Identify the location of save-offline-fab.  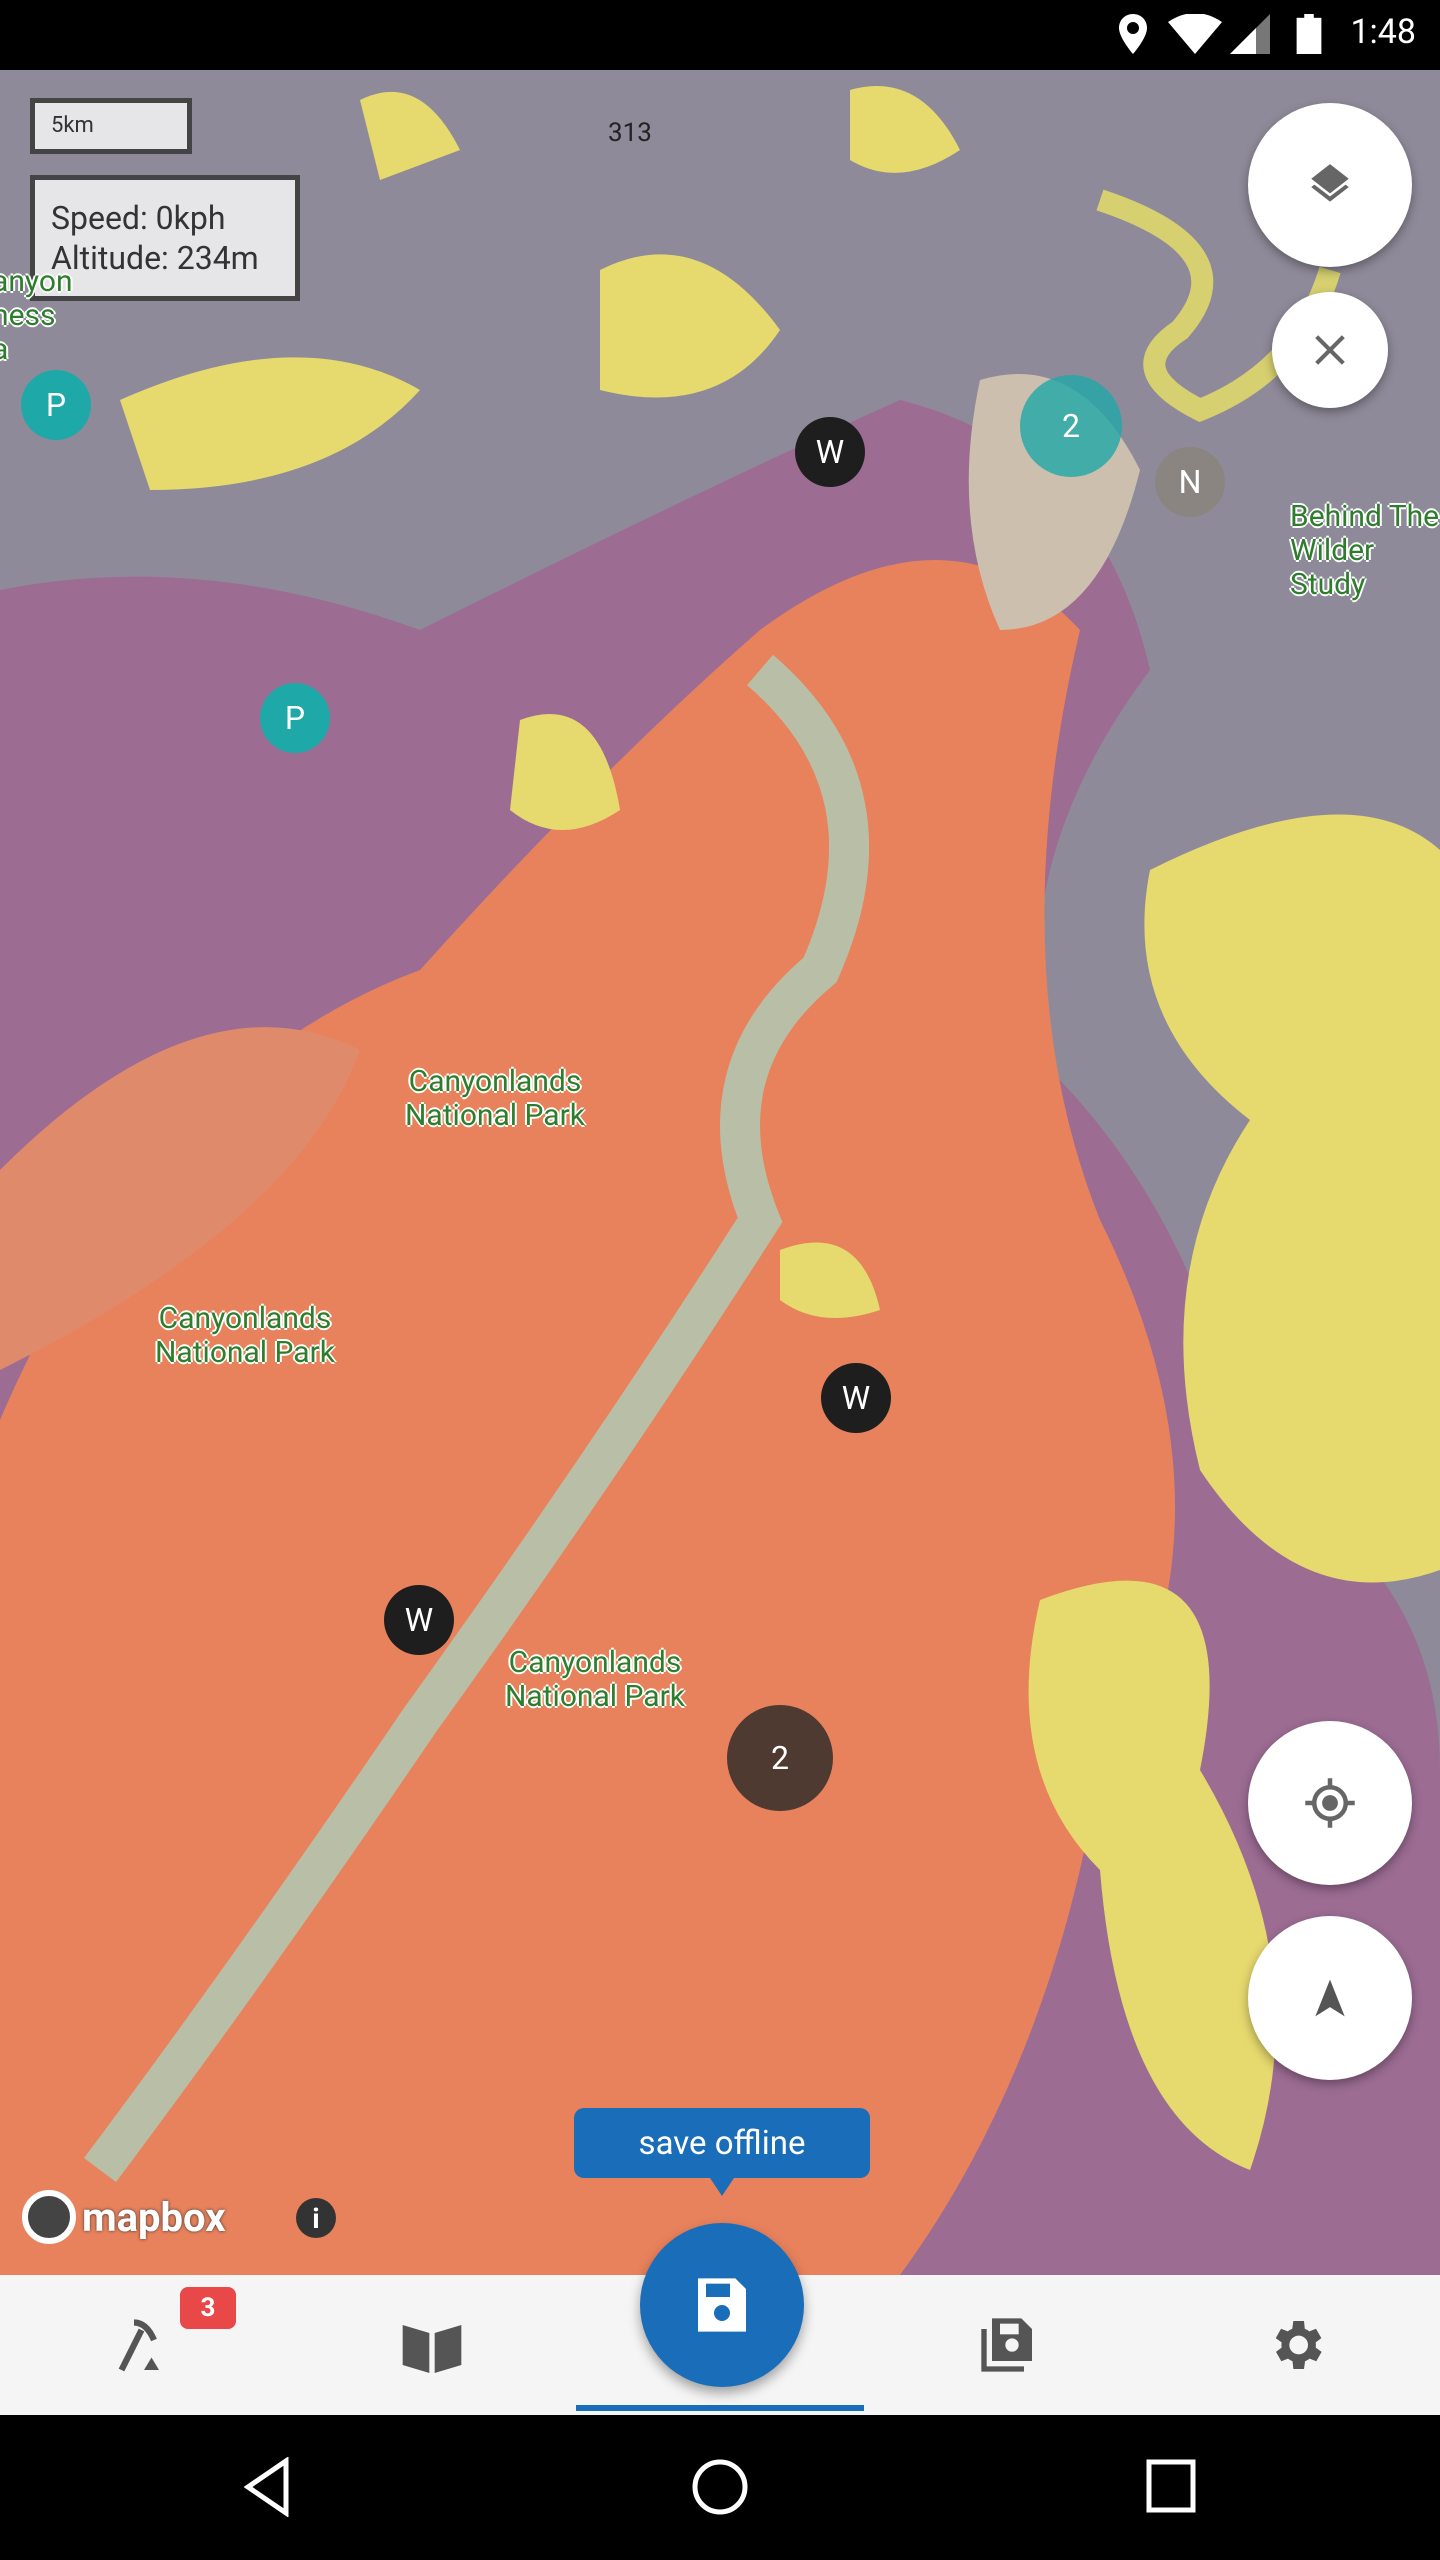
(722, 2305).